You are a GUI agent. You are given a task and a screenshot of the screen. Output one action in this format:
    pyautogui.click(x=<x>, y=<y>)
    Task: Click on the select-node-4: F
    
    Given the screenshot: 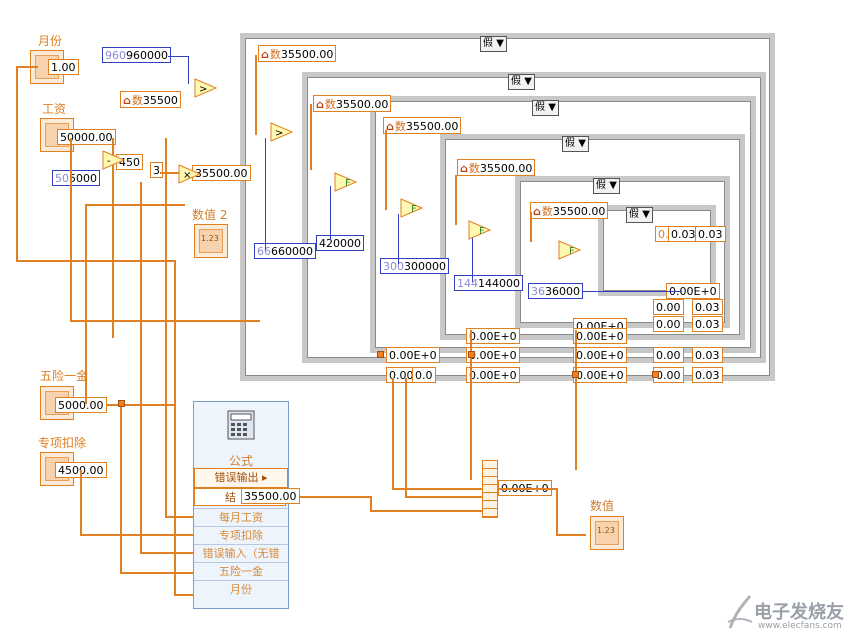 What is the action you would take?
    pyautogui.click(x=570, y=250)
    